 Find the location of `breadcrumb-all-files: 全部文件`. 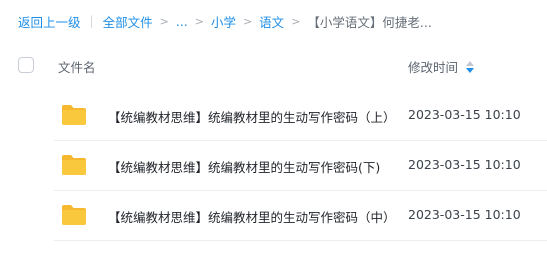

breadcrumb-all-files: 全部文件 is located at coordinates (128, 21).